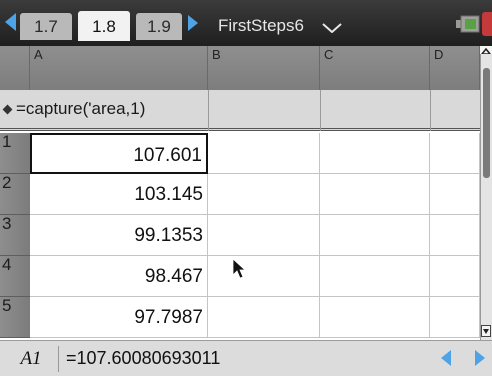  What do you see at coordinates (455, 276) in the screenshot?
I see `cell-d4` at bounding box center [455, 276].